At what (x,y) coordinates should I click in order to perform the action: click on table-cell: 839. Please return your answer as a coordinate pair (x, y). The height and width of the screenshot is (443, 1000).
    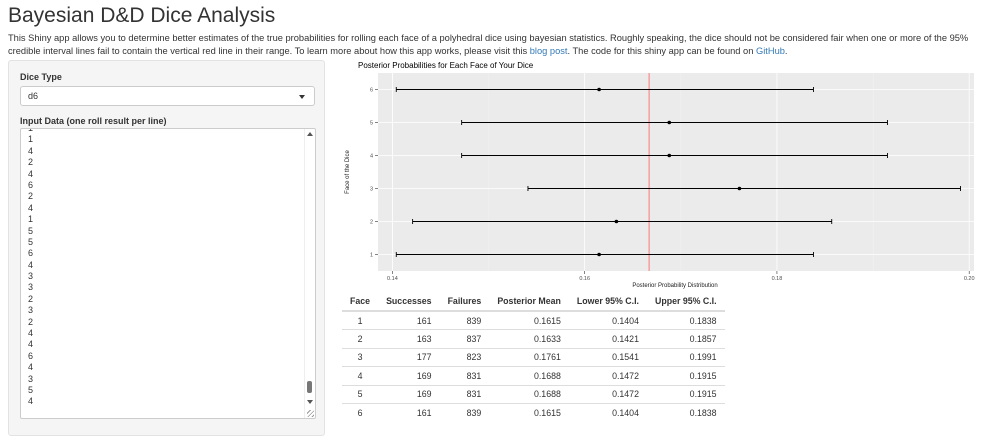
    Looking at the image, I should click on (464, 412).